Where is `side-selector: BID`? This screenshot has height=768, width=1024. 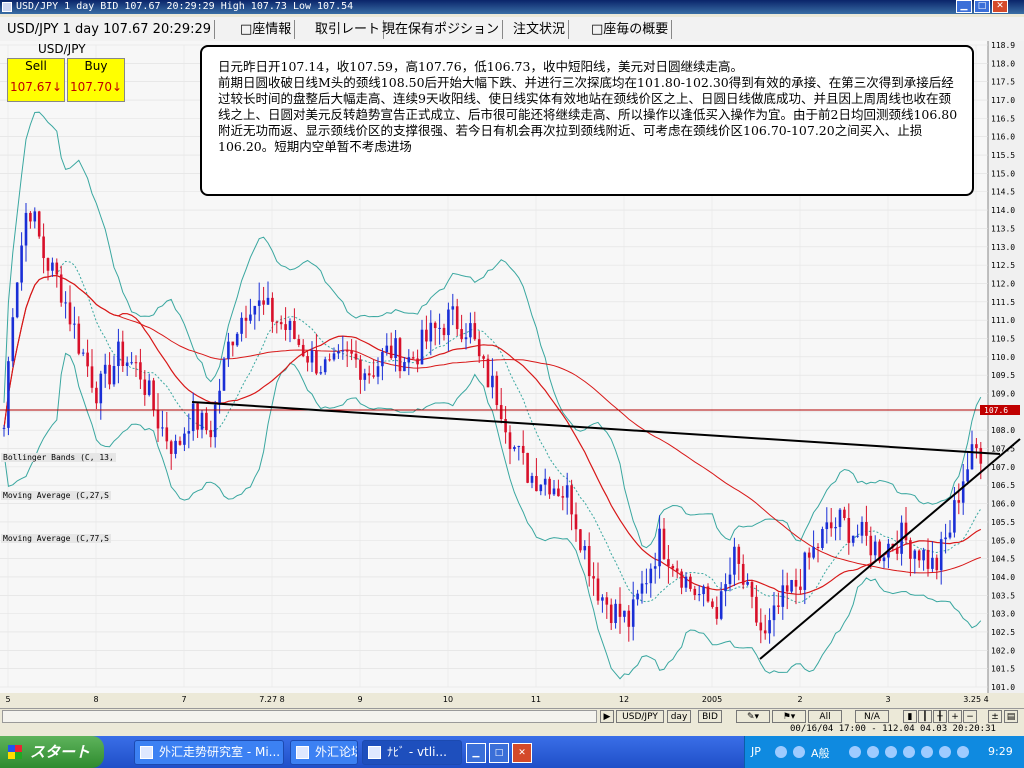 side-selector: BID is located at coordinates (710, 716).